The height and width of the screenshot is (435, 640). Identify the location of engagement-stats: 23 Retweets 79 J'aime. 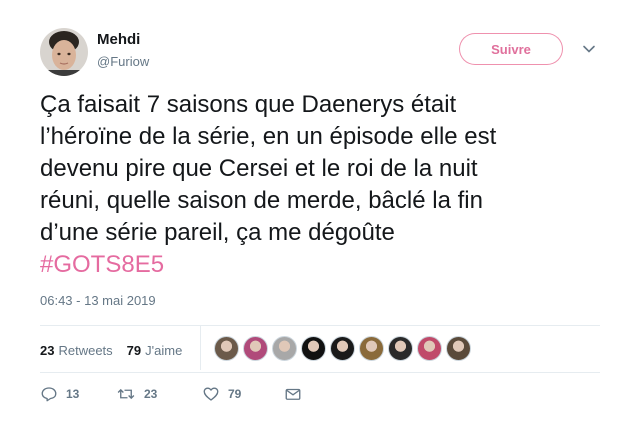
(118, 350).